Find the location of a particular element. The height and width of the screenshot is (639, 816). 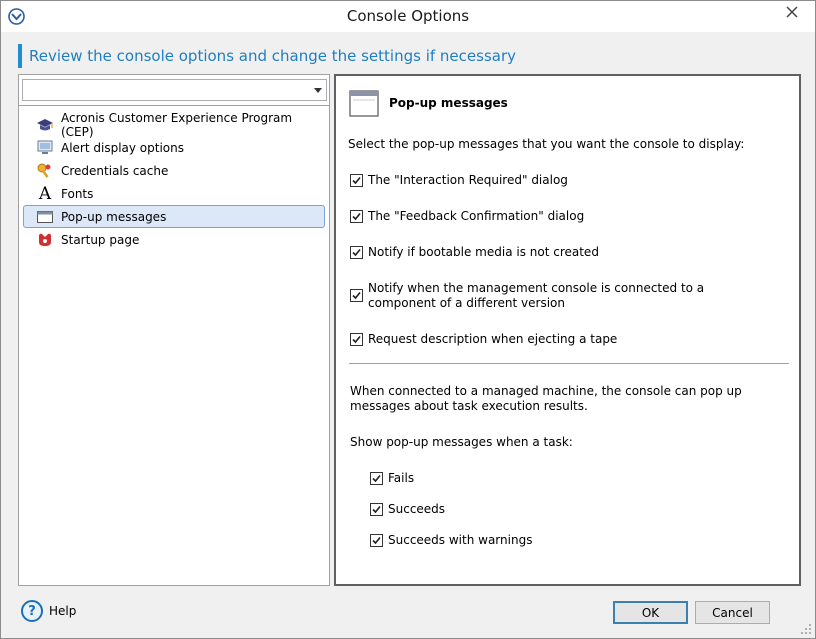

ok-button: OK is located at coordinates (650, 612).